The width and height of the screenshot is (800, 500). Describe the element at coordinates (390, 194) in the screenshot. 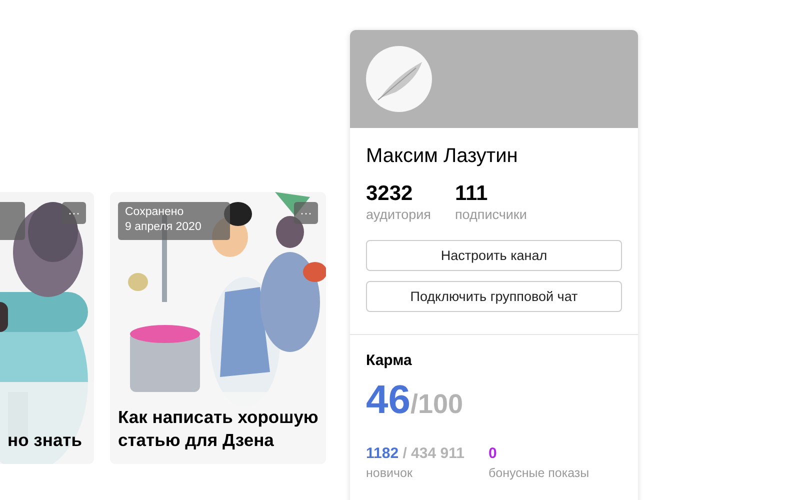

I see `stat-value: 3232` at that location.